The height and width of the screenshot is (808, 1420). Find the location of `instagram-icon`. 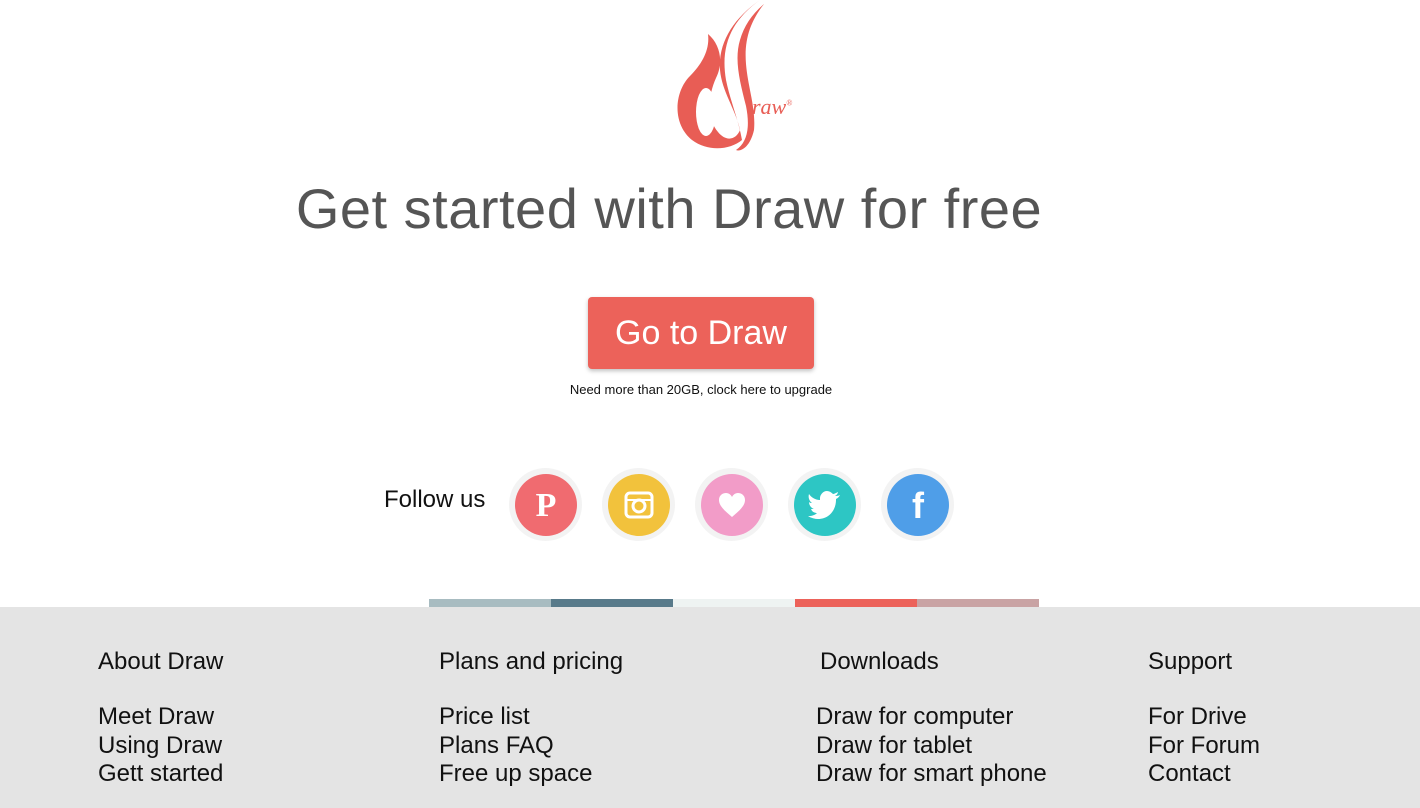

instagram-icon is located at coordinates (638, 504).